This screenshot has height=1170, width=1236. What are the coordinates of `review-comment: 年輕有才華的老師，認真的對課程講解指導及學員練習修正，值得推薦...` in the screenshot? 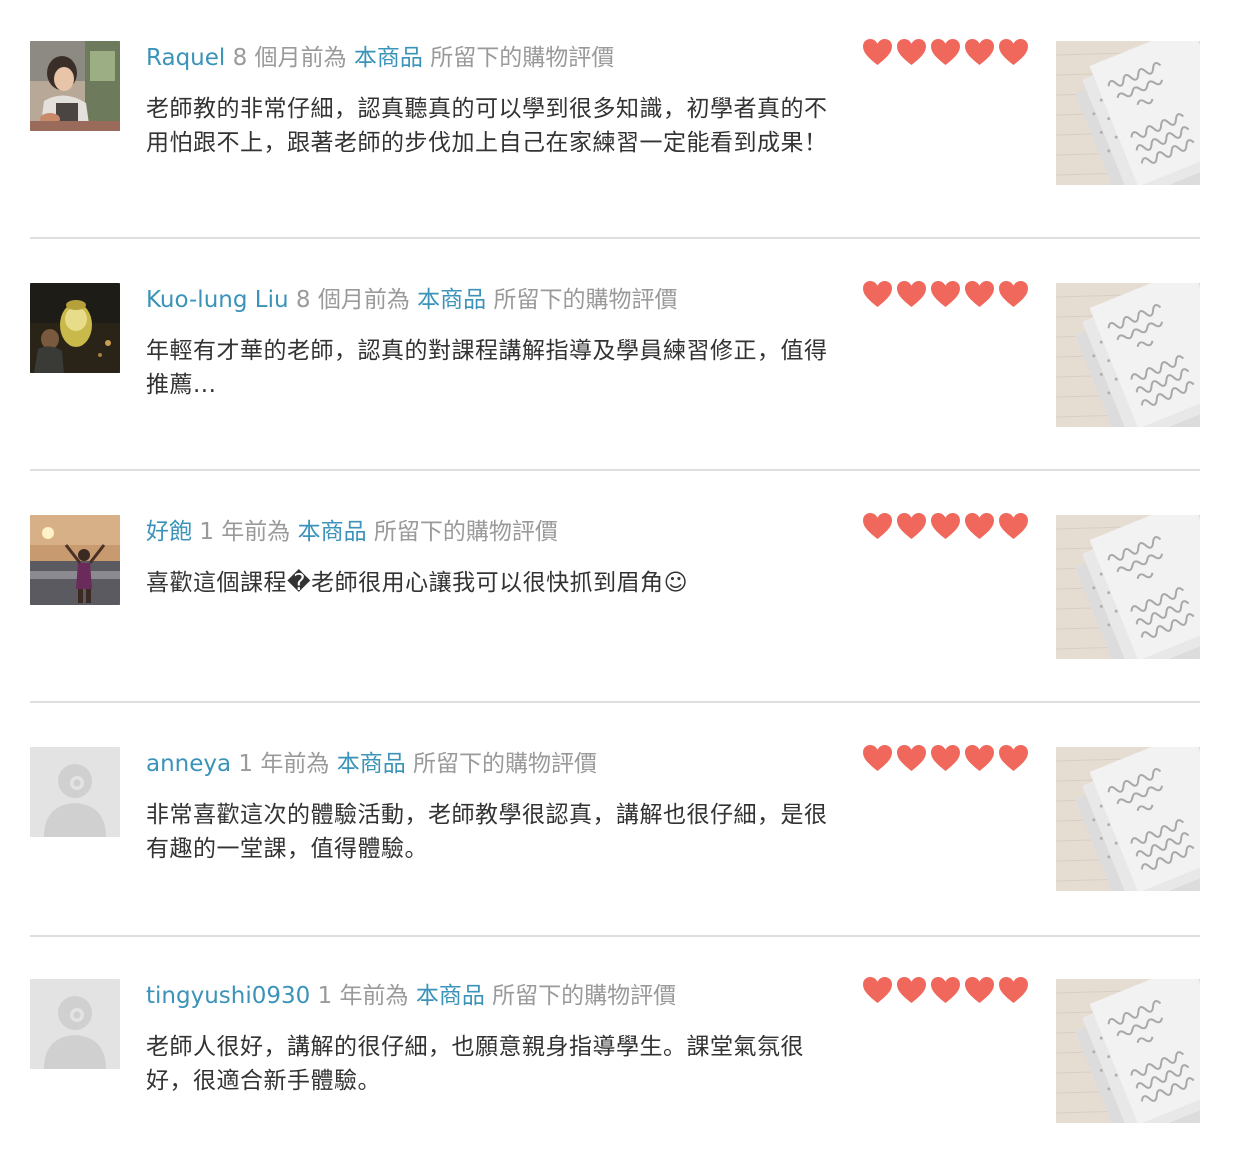 It's located at (487, 368).